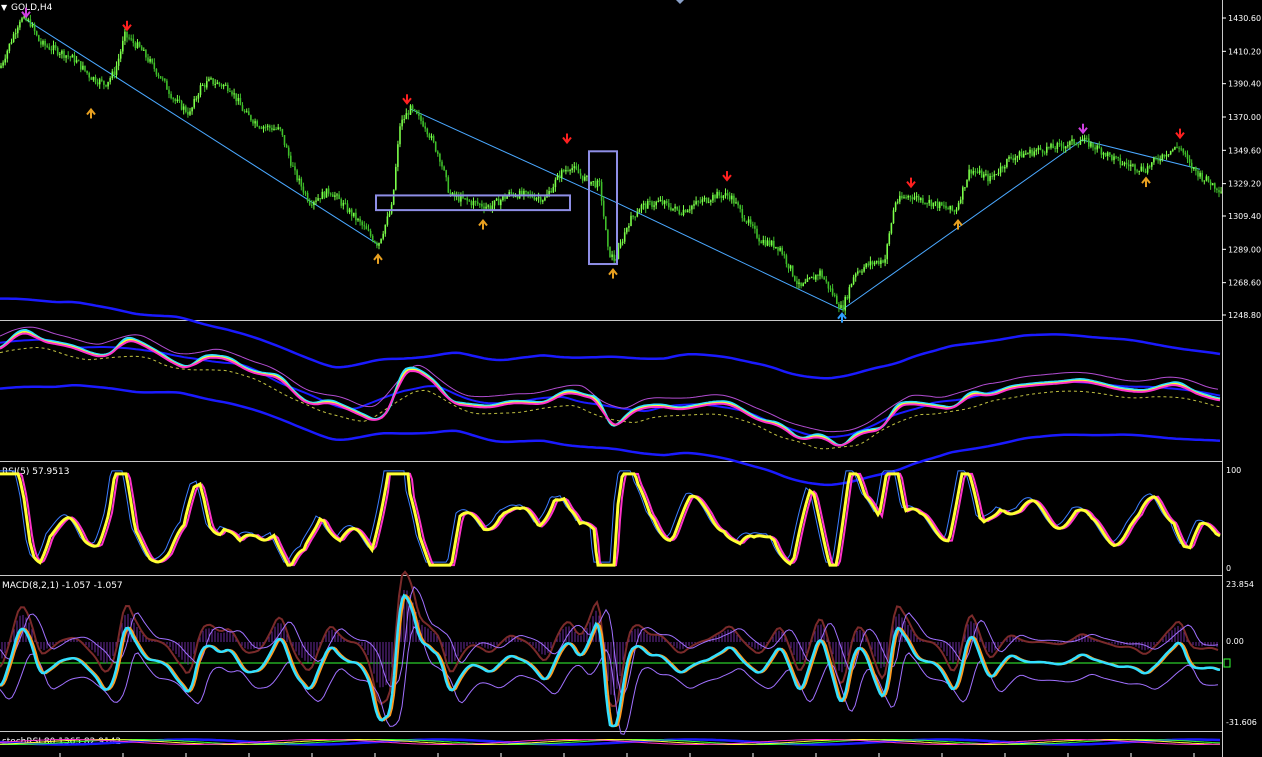 Image resolution: width=1262 pixels, height=757 pixels. What do you see at coordinates (1244, 150) in the screenshot?
I see `price-tick-label: 1349.60` at bounding box center [1244, 150].